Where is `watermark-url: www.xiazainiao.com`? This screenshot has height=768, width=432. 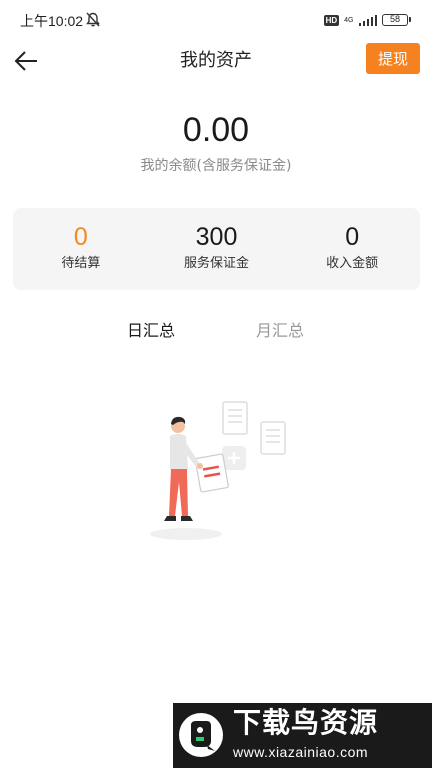
watermark-url: www.xiazainiao.com is located at coordinates (301, 752).